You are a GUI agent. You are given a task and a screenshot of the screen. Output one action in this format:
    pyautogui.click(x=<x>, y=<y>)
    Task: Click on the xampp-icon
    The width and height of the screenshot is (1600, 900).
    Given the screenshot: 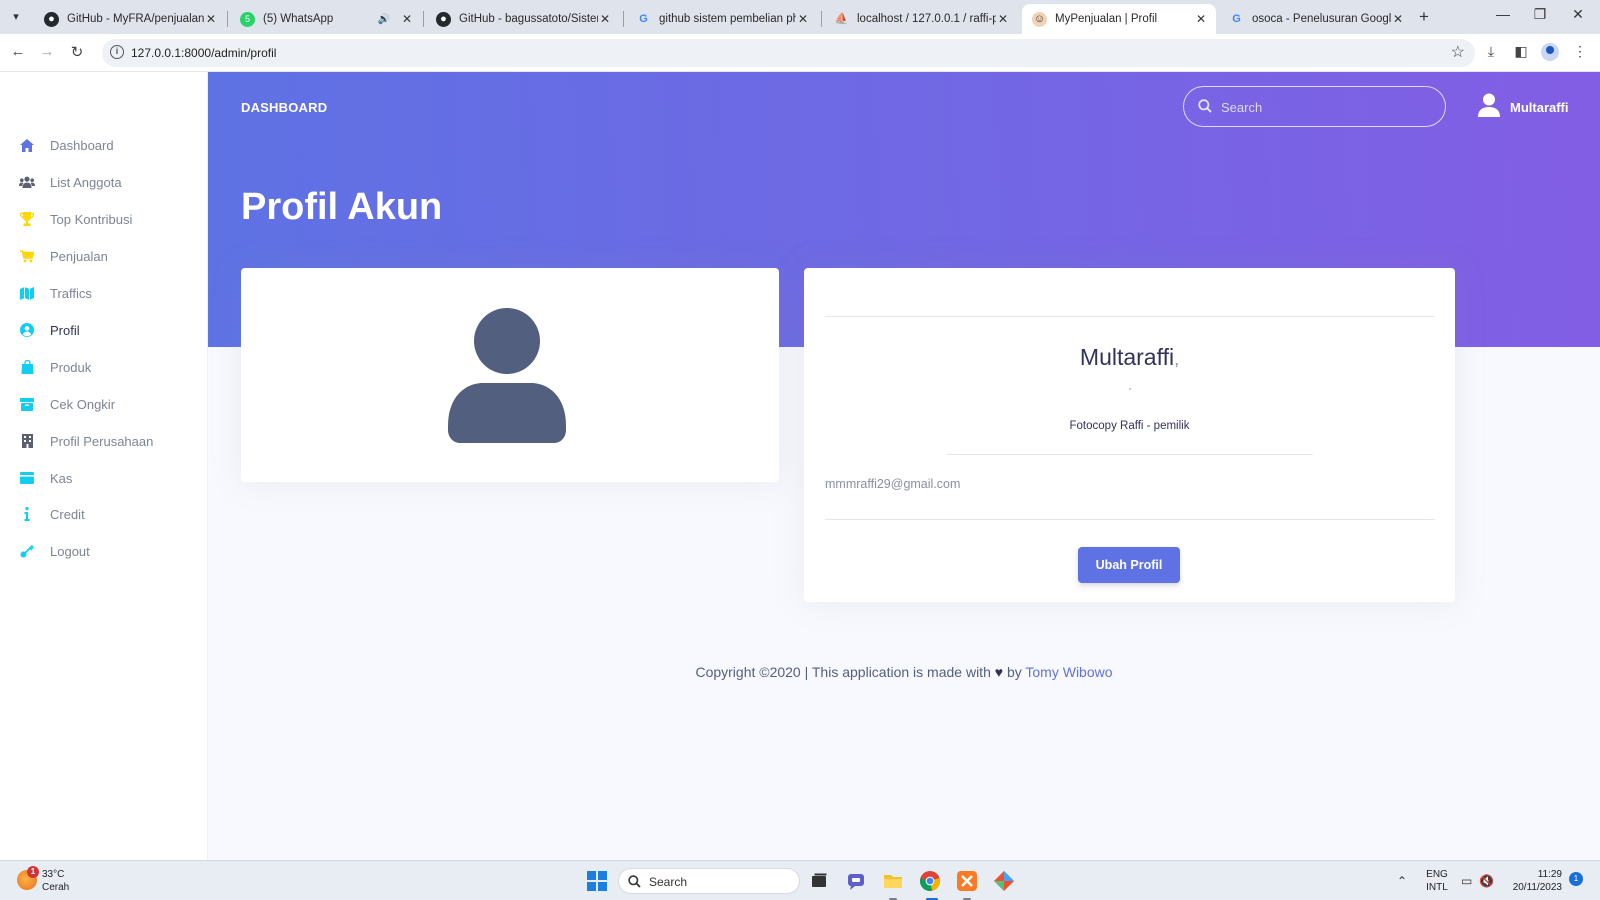 What is the action you would take?
    pyautogui.click(x=967, y=881)
    